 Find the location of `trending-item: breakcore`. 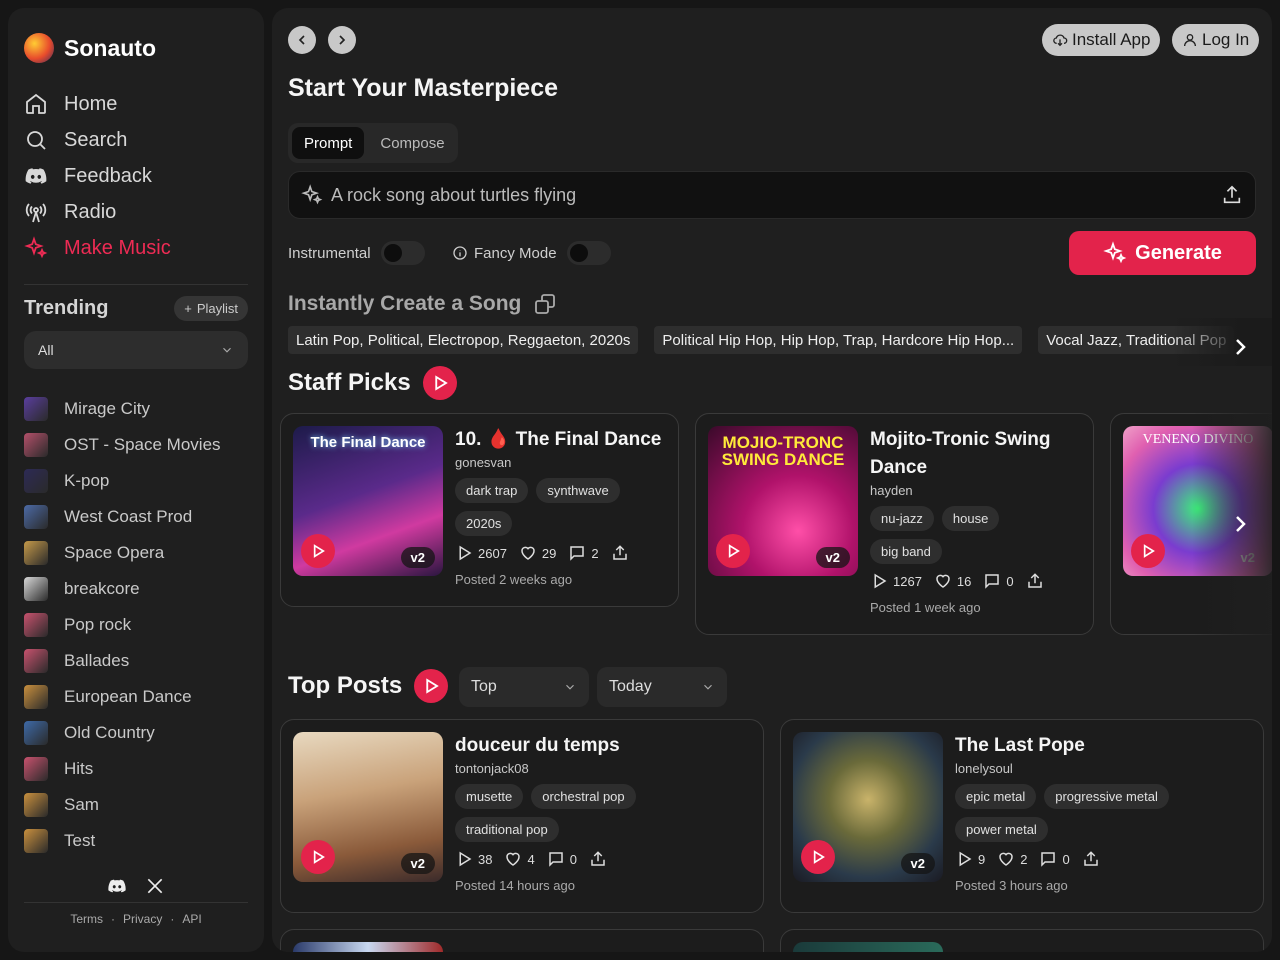

trending-item: breakcore is located at coordinates (136, 589).